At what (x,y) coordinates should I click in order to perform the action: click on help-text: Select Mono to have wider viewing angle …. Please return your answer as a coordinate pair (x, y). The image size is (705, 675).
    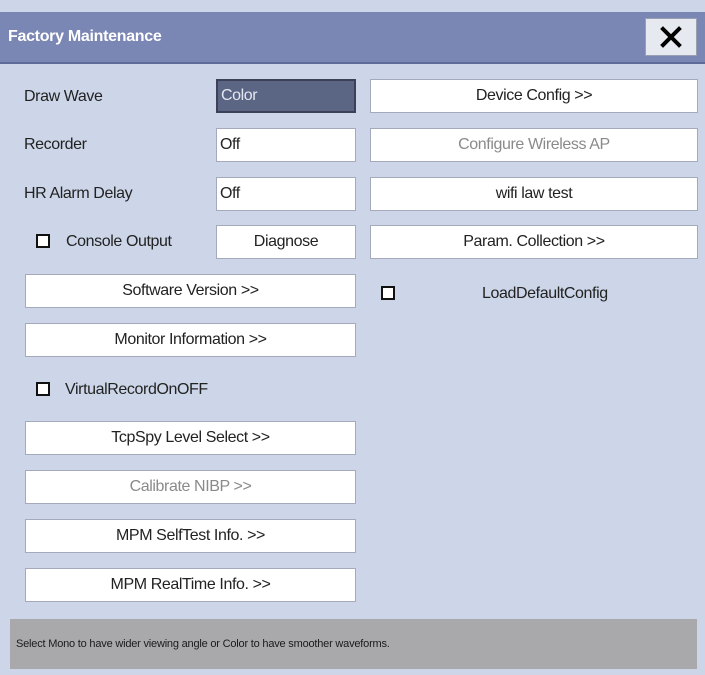
    Looking at the image, I should click on (203, 644).